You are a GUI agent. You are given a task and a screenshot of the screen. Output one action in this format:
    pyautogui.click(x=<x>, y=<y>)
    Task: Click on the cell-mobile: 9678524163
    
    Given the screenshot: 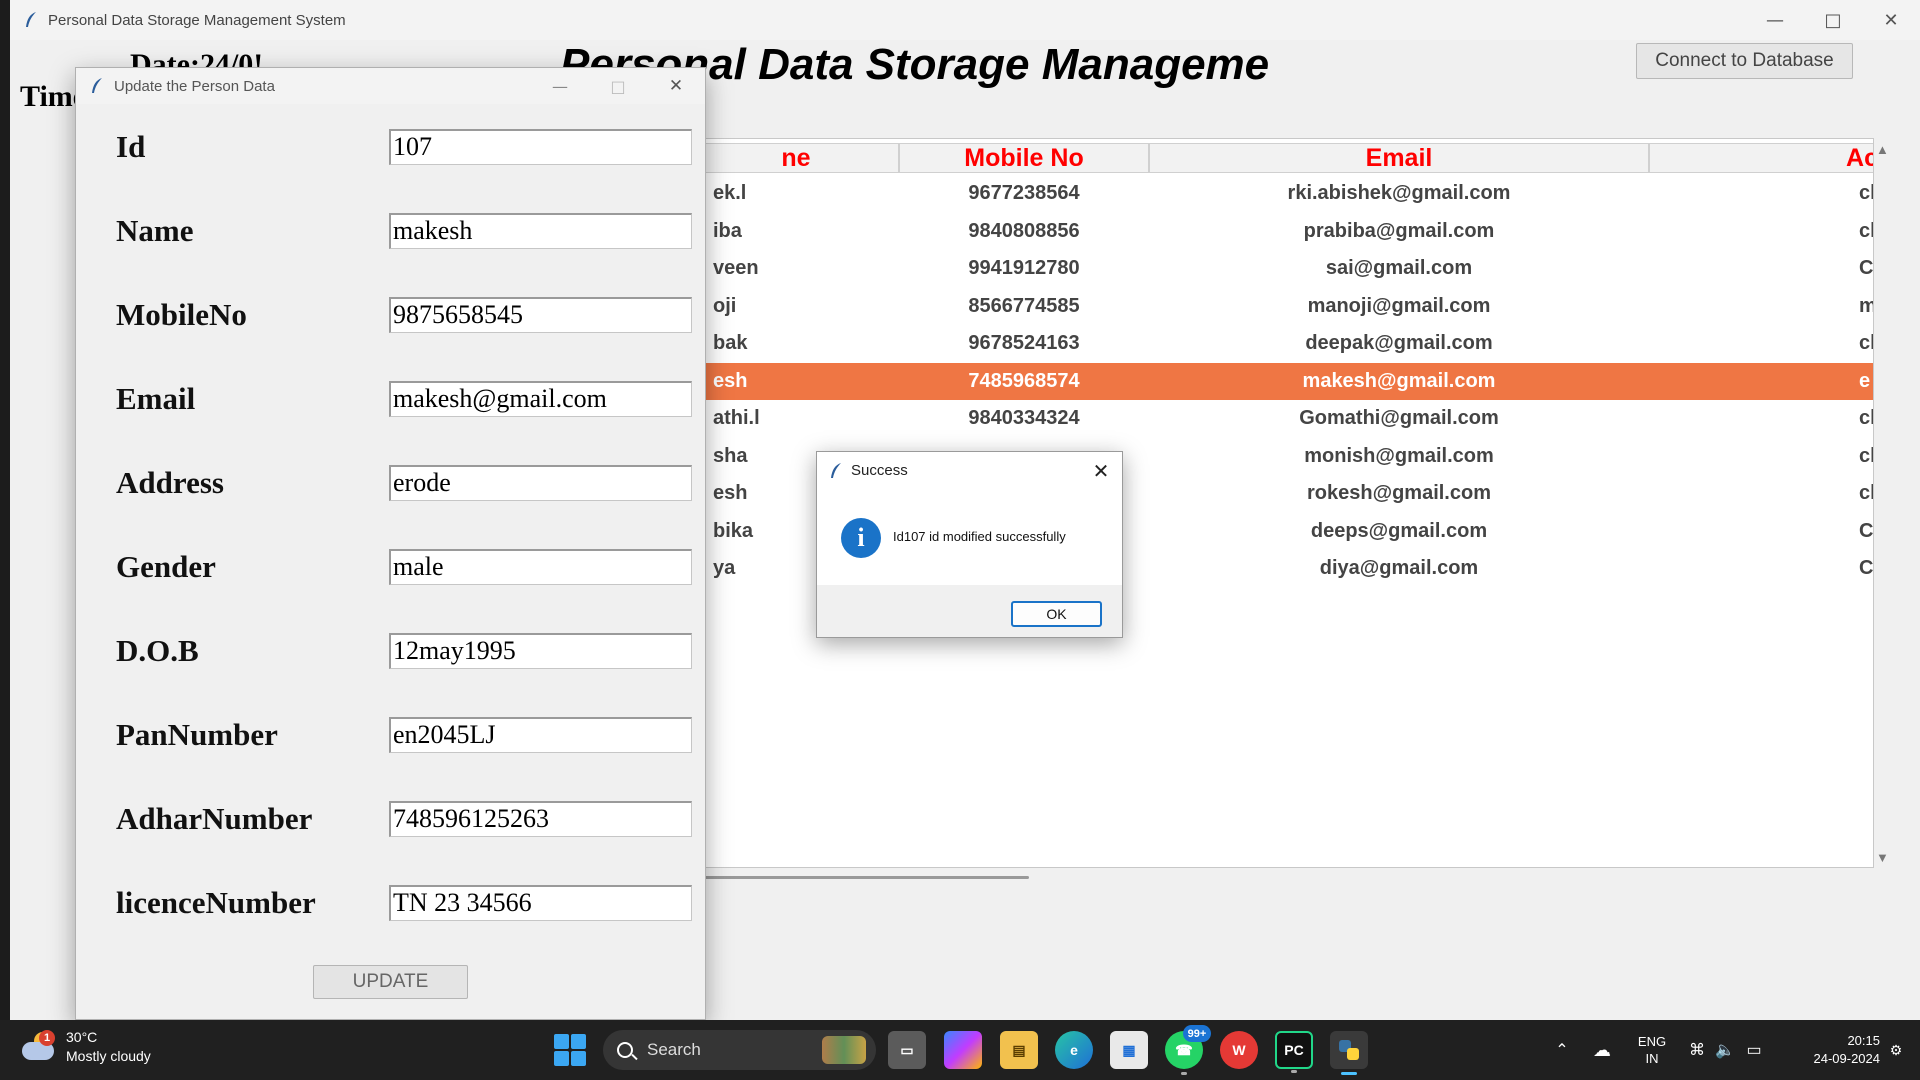 What is the action you would take?
    pyautogui.click(x=1024, y=343)
    